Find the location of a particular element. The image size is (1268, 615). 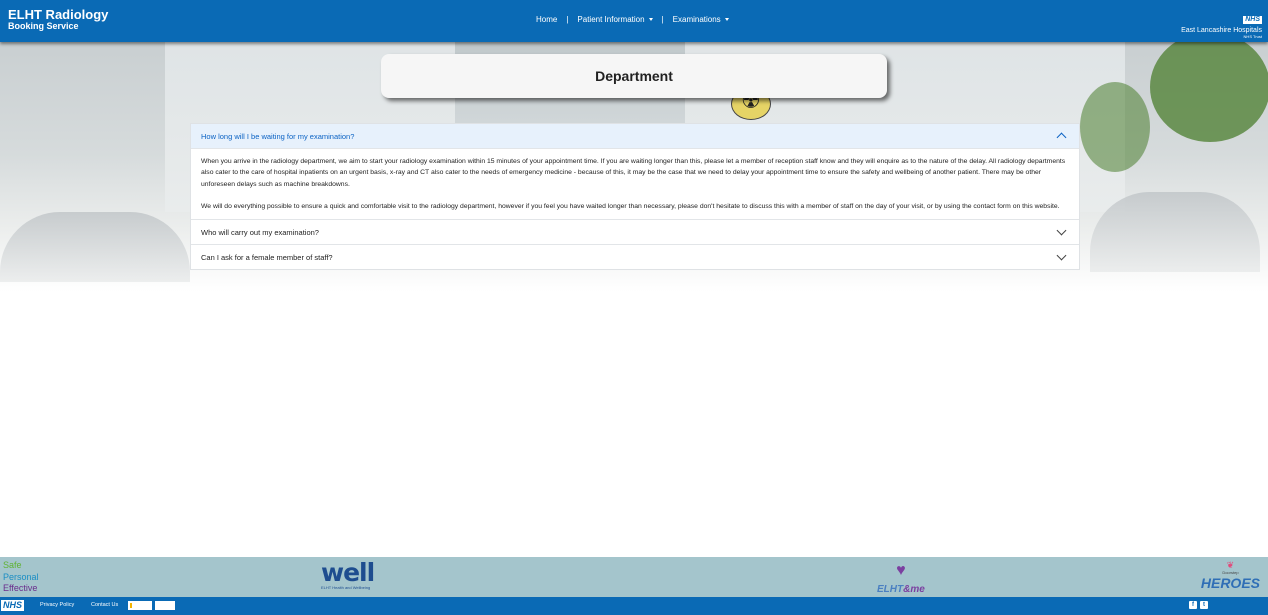

value-personal: Personal is located at coordinates (21, 576).